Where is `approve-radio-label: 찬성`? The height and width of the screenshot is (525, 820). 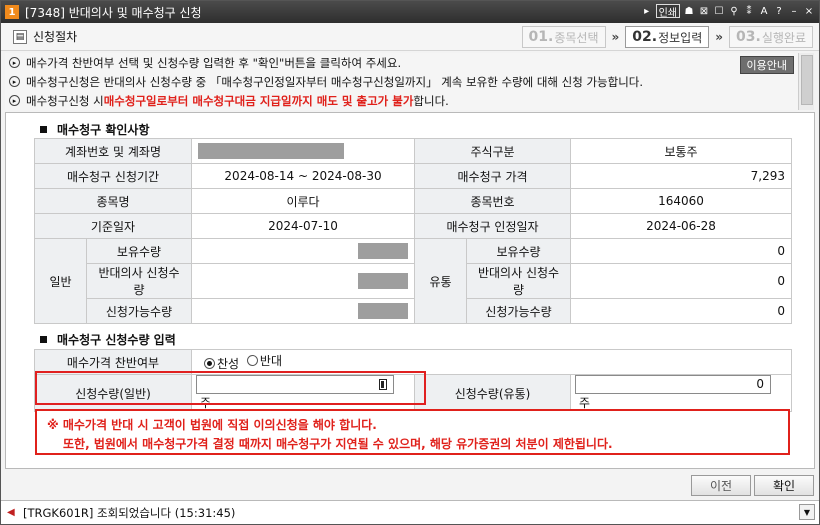 approve-radio-label: 찬성 is located at coordinates (228, 363).